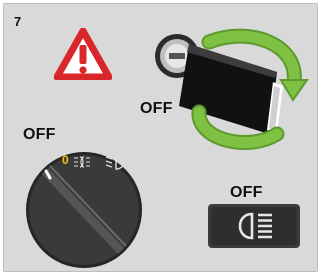  Describe the element at coordinates (246, 192) in the screenshot. I see `button-off-label: OFF` at that location.